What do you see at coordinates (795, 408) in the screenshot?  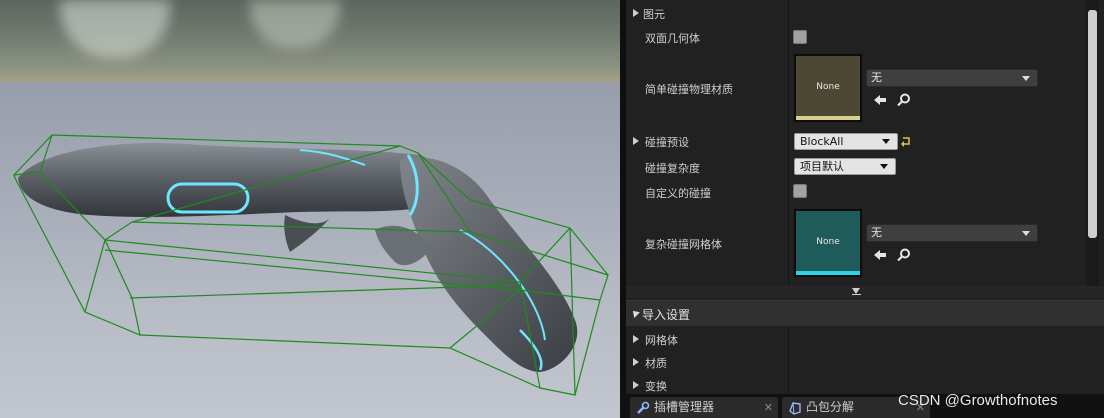 I see `hull-icon` at bounding box center [795, 408].